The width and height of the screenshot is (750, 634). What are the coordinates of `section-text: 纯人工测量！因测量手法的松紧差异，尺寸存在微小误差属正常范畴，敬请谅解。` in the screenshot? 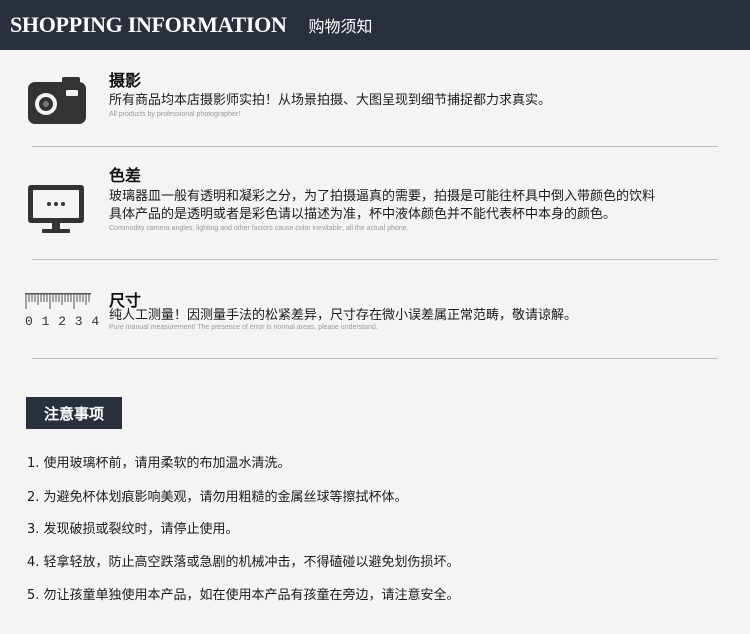 It's located at (343, 315).